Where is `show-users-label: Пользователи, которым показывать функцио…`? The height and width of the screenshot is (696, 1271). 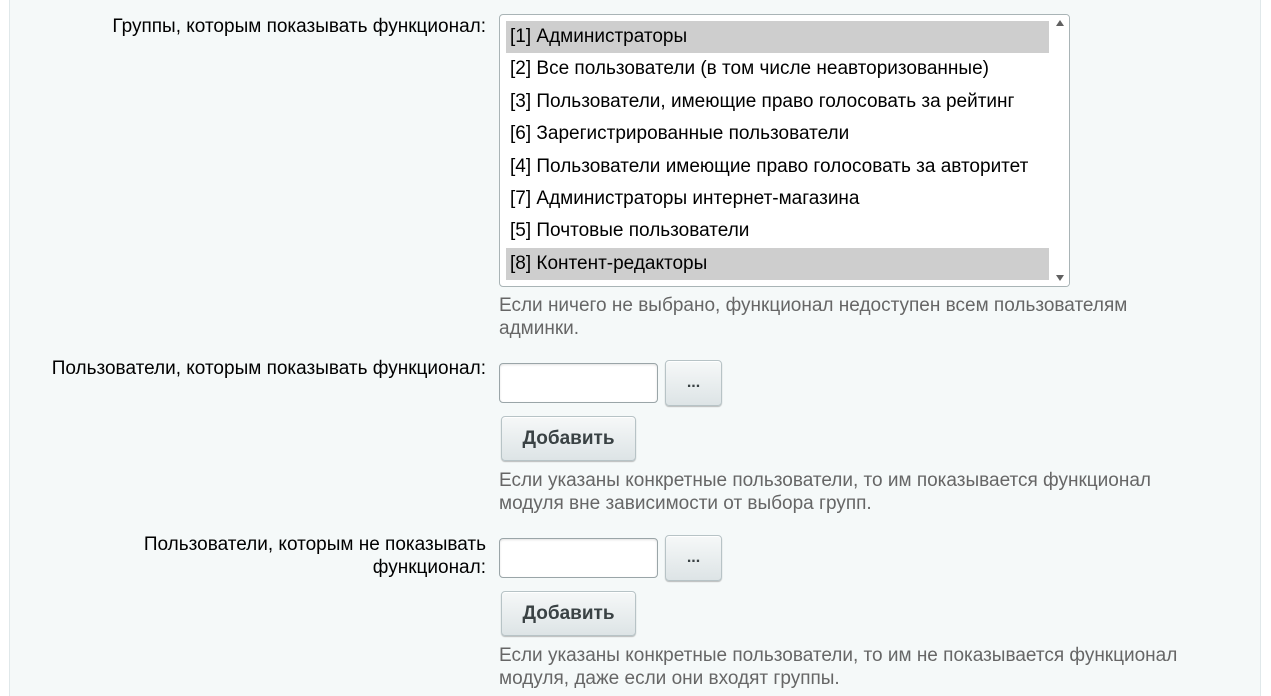
show-users-label: Пользователи, которым показывать функцио… is located at coordinates (268, 368).